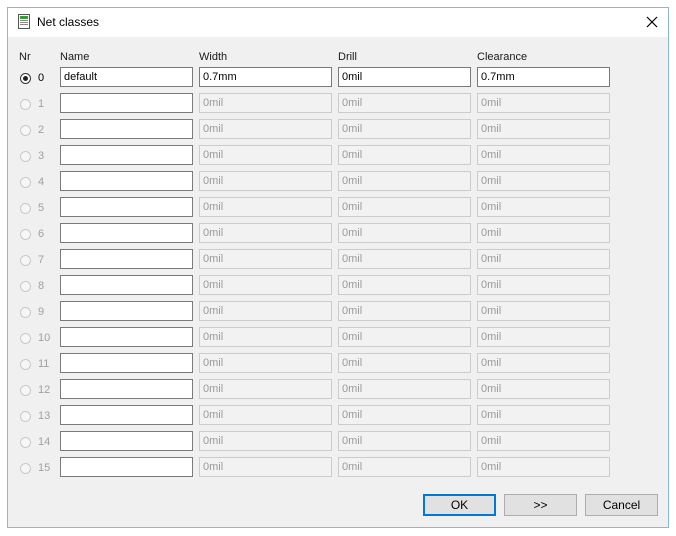 Image resolution: width=676 pixels, height=536 pixels. What do you see at coordinates (265, 77) in the screenshot?
I see `width-field: 0.7mm` at bounding box center [265, 77].